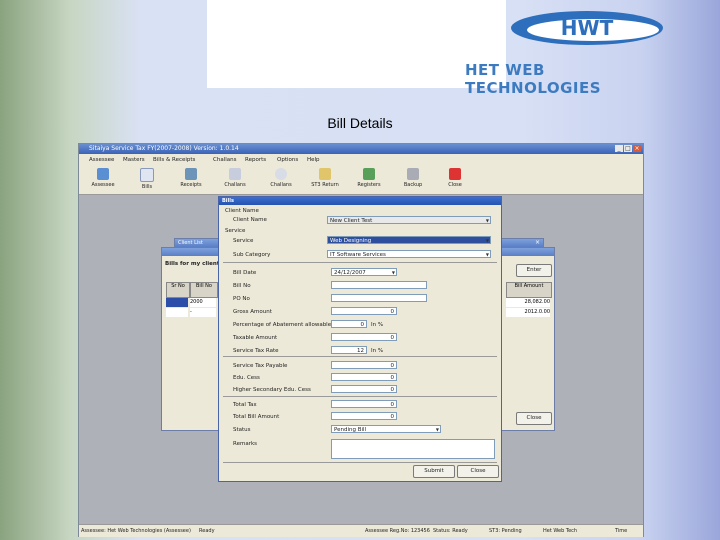  I want to click on sub-category-select: IT Software Services, so click(409, 254).